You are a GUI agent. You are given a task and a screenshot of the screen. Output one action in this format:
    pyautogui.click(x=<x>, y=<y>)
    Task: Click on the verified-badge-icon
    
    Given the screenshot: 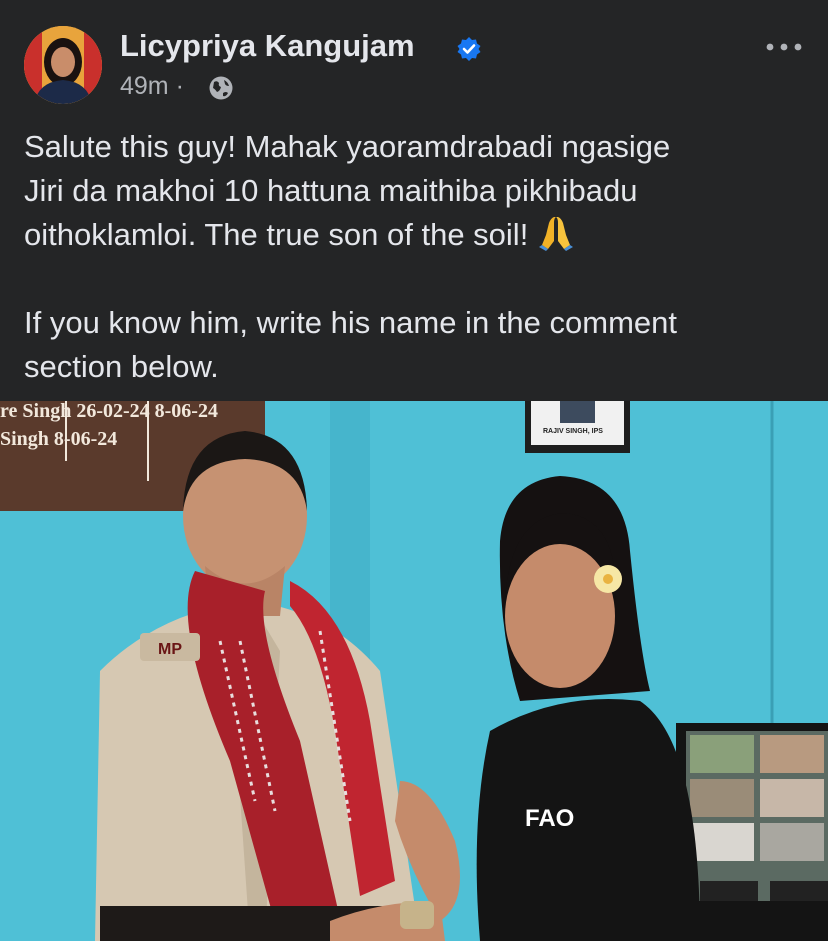 What is the action you would take?
    pyautogui.click(x=469, y=49)
    